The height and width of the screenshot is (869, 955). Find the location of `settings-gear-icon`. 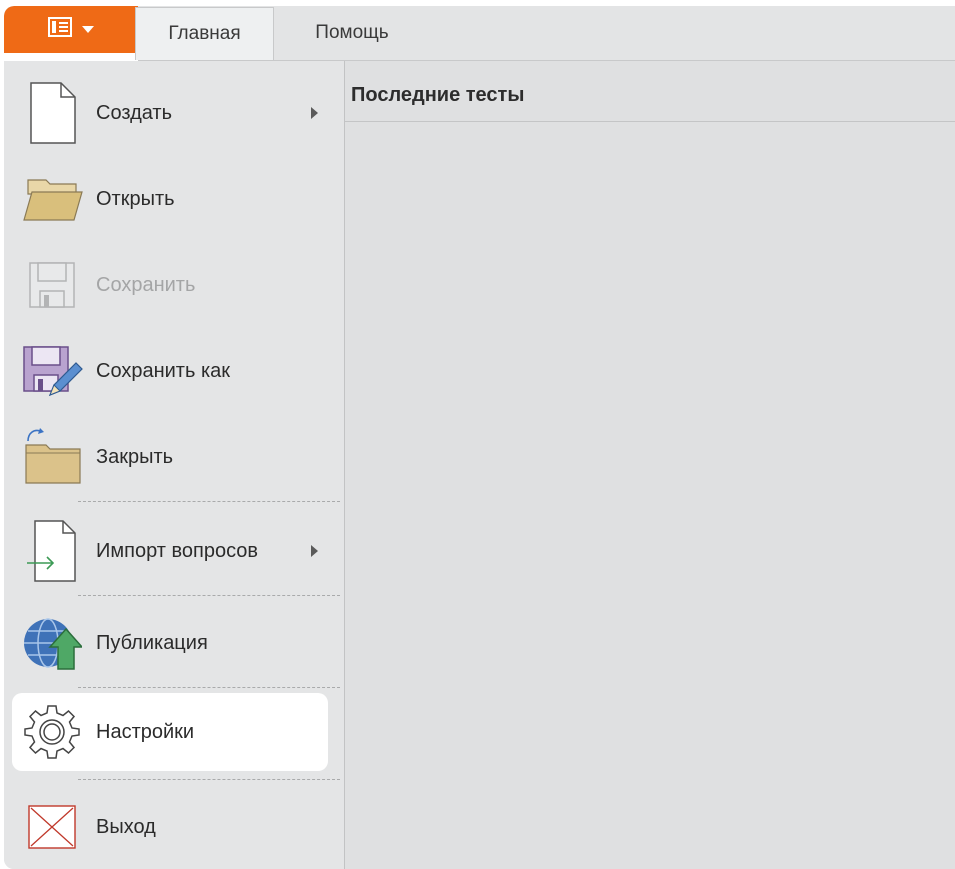

settings-gear-icon is located at coordinates (52, 732).